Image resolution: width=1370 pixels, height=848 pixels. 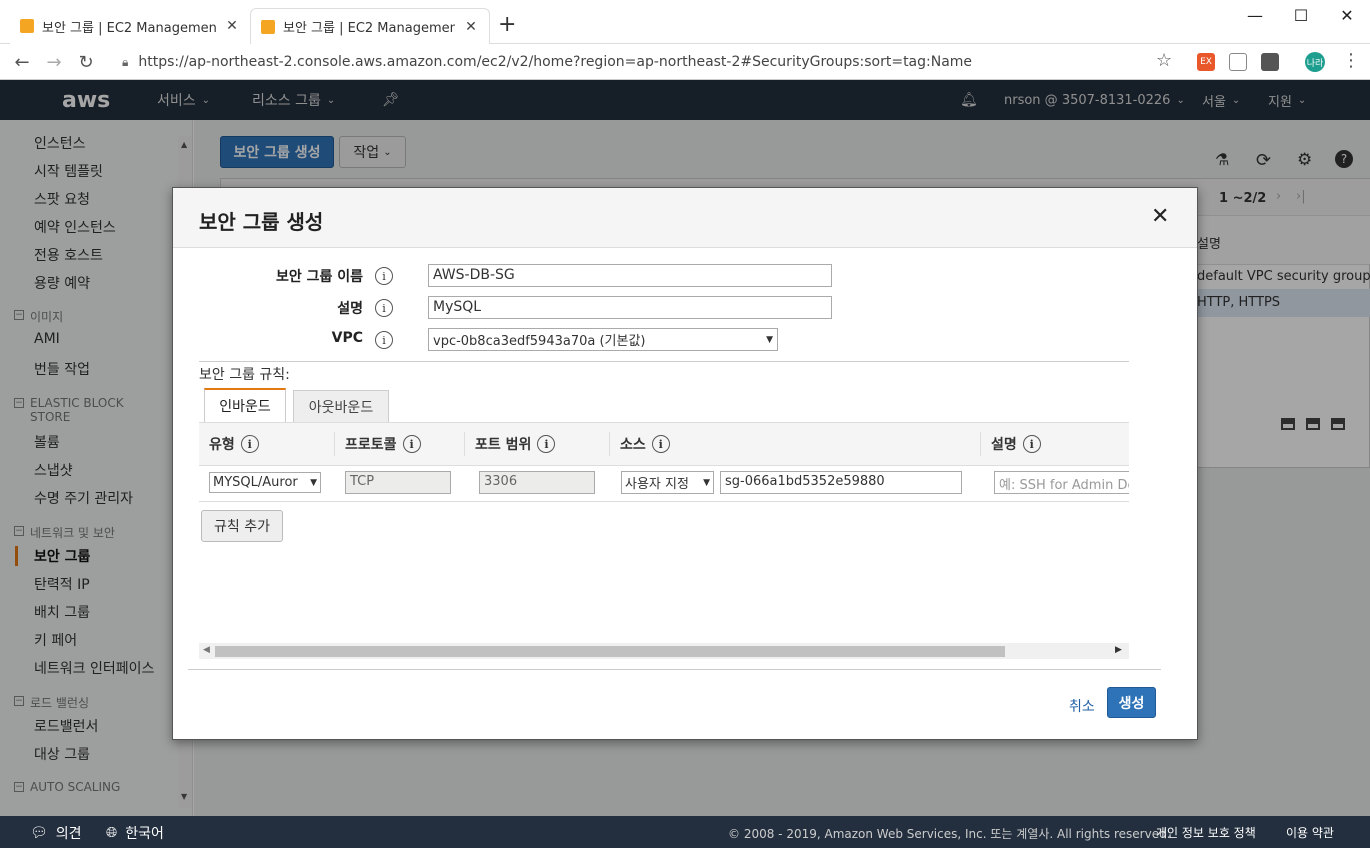 I want to click on privacy-link: 개인 정보 보호 정책, so click(x=1206, y=832).